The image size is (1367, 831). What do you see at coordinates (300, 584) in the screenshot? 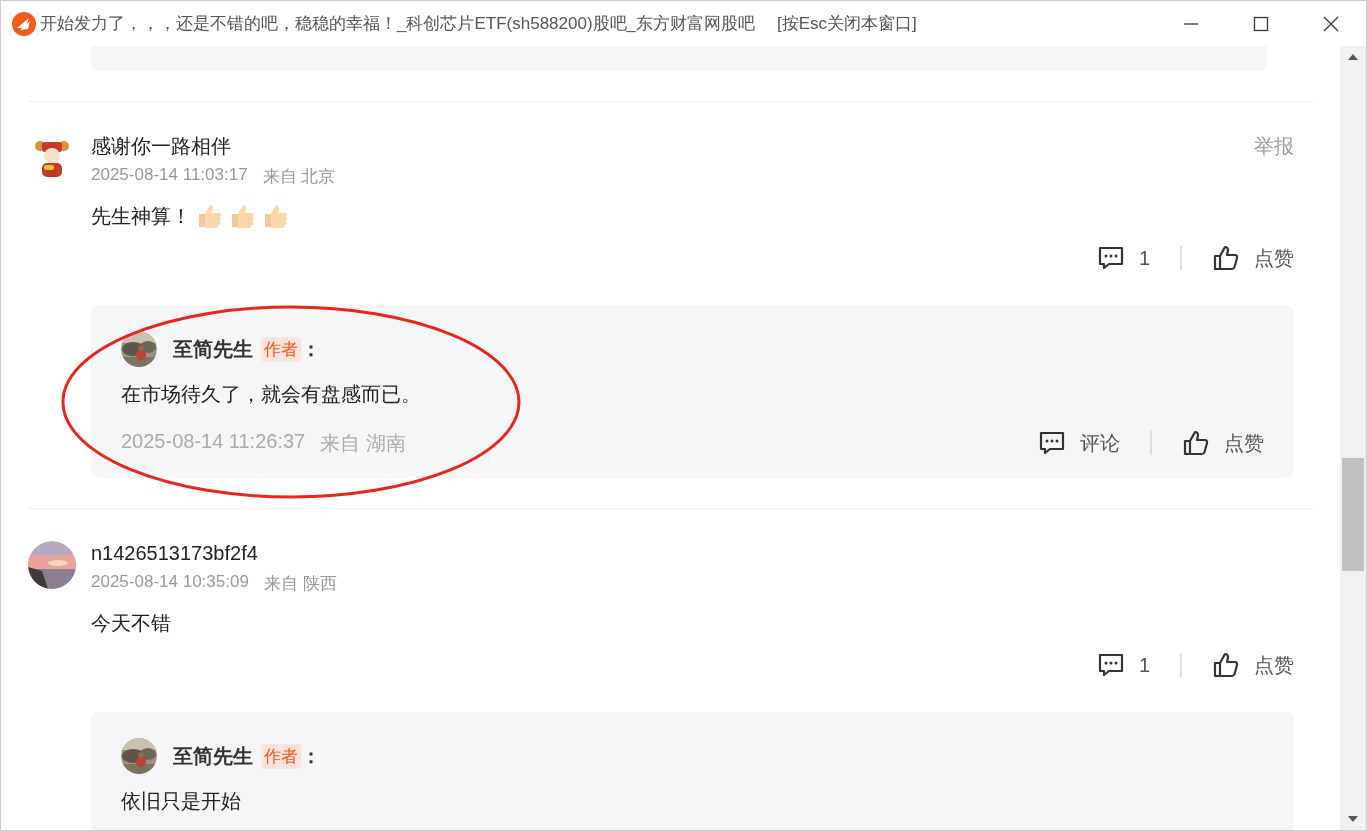
I see `post-location: 来自 陕西` at bounding box center [300, 584].